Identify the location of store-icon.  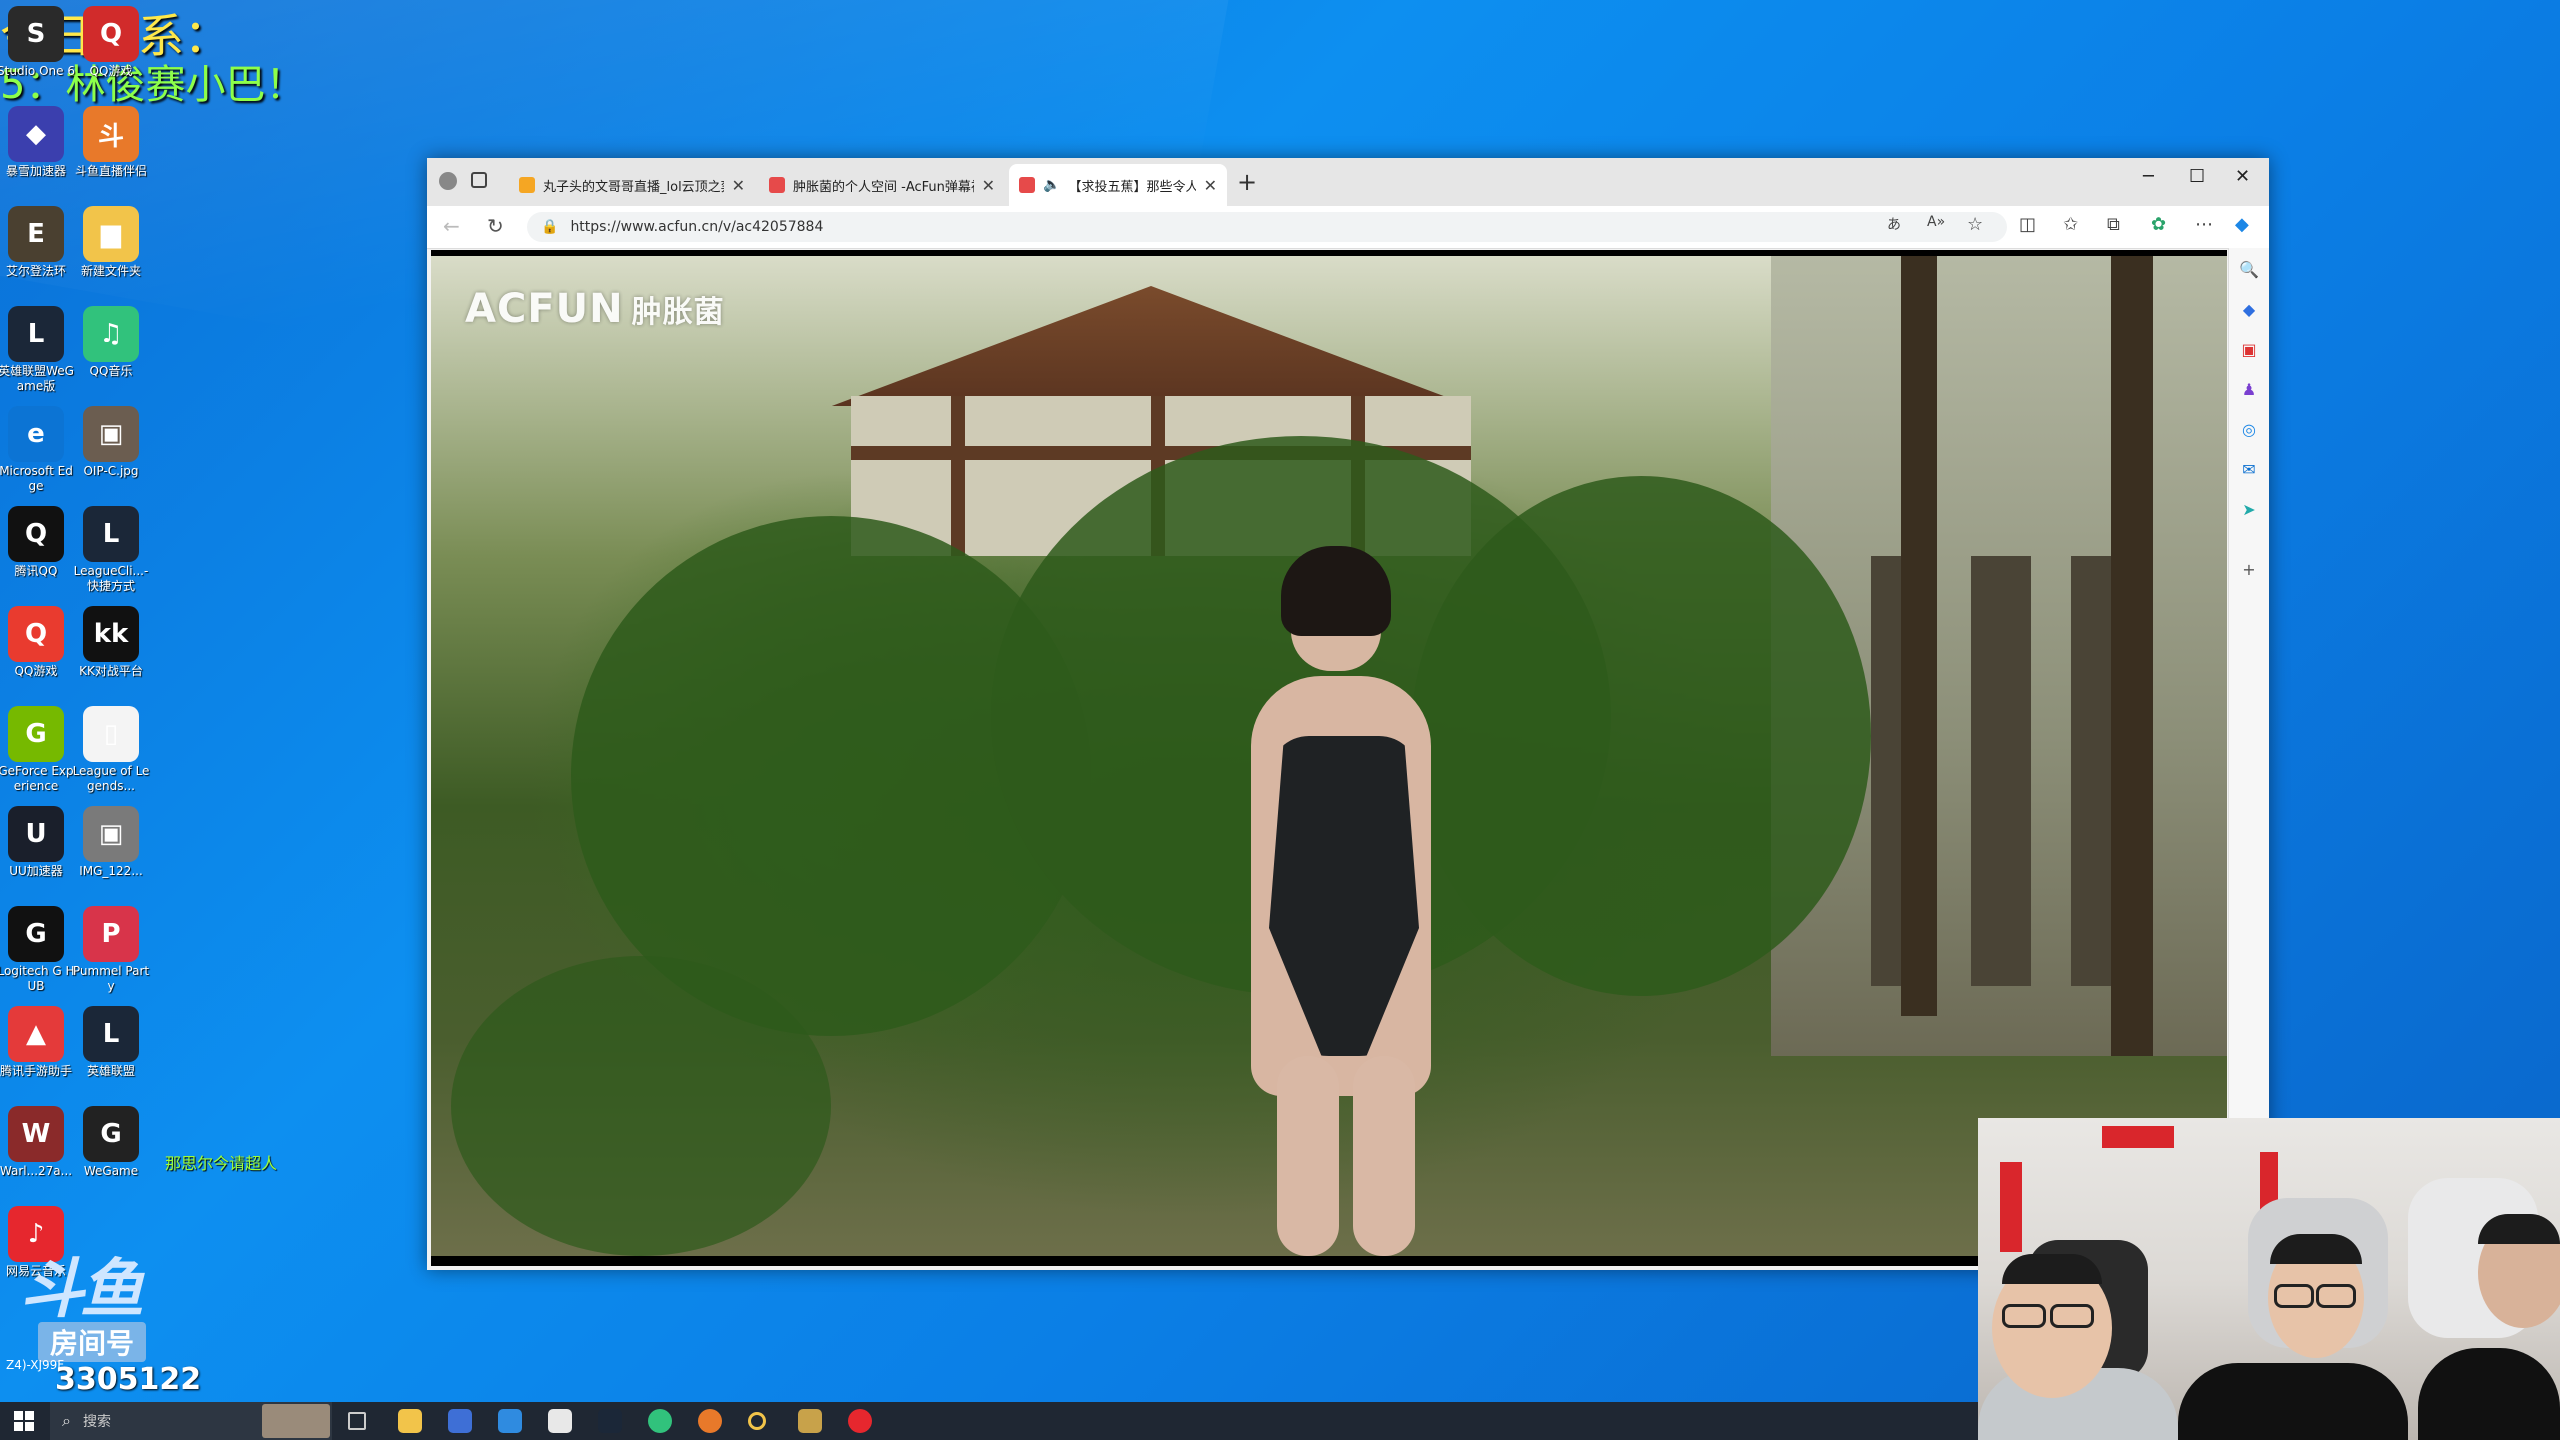
(460, 1421).